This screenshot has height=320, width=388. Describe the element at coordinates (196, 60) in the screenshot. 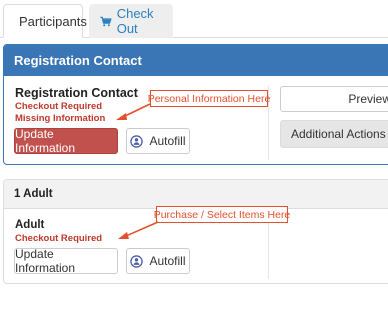

I see `registration-contact-header: Registration Contact` at that location.